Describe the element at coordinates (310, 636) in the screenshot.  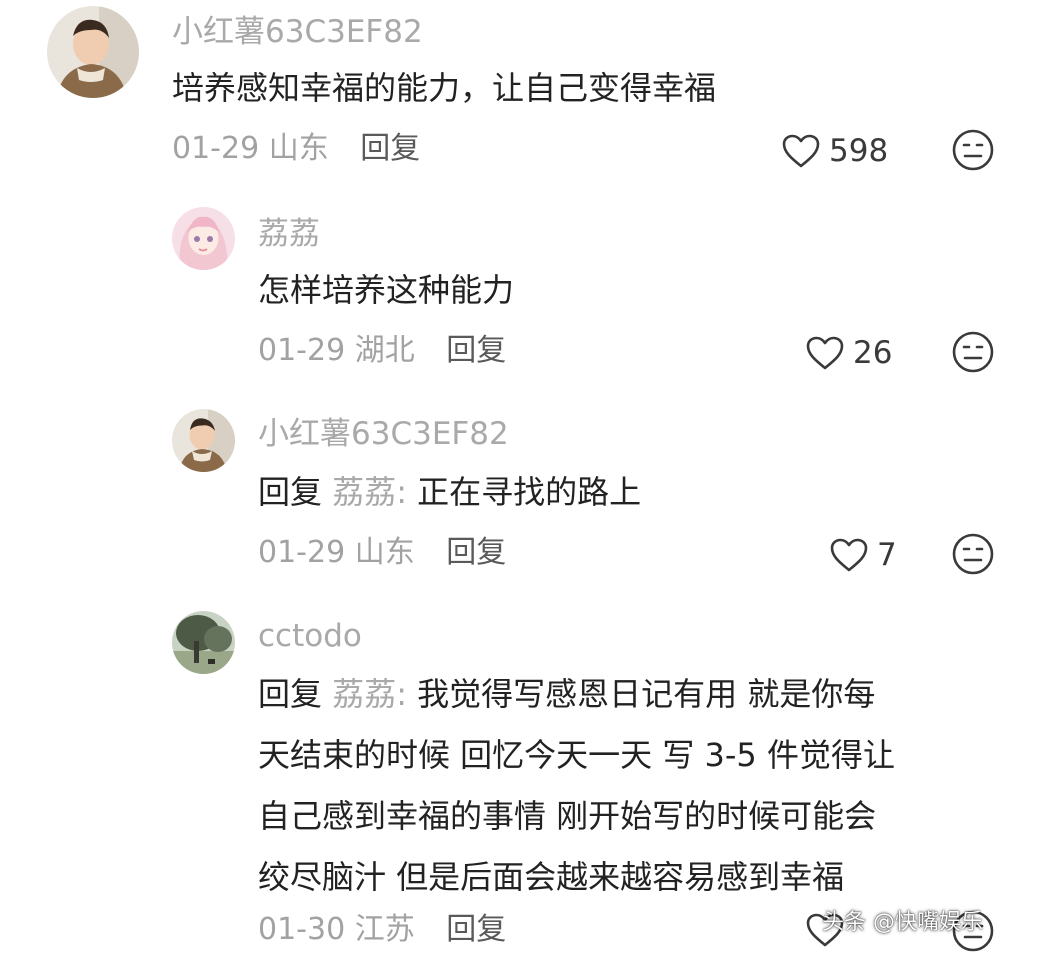
I see `comment-username: cctodo` at that location.